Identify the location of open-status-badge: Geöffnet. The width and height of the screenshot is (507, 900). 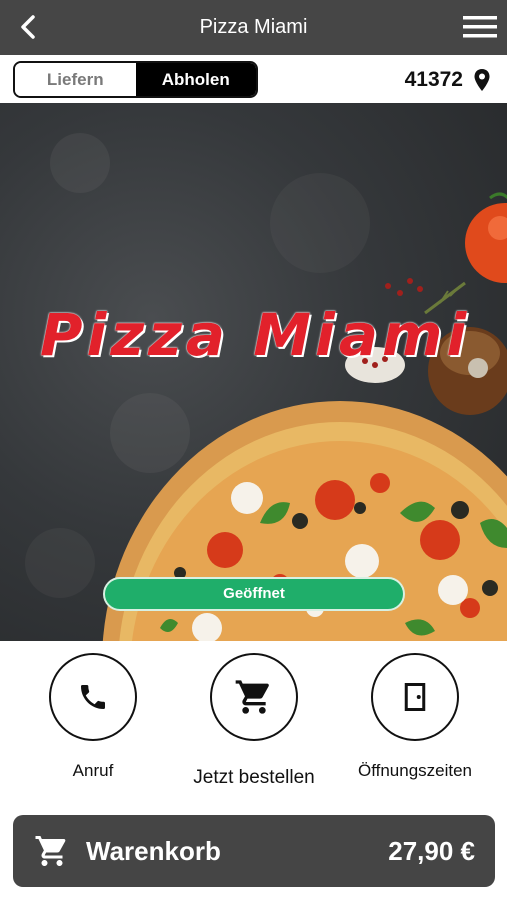
(254, 594).